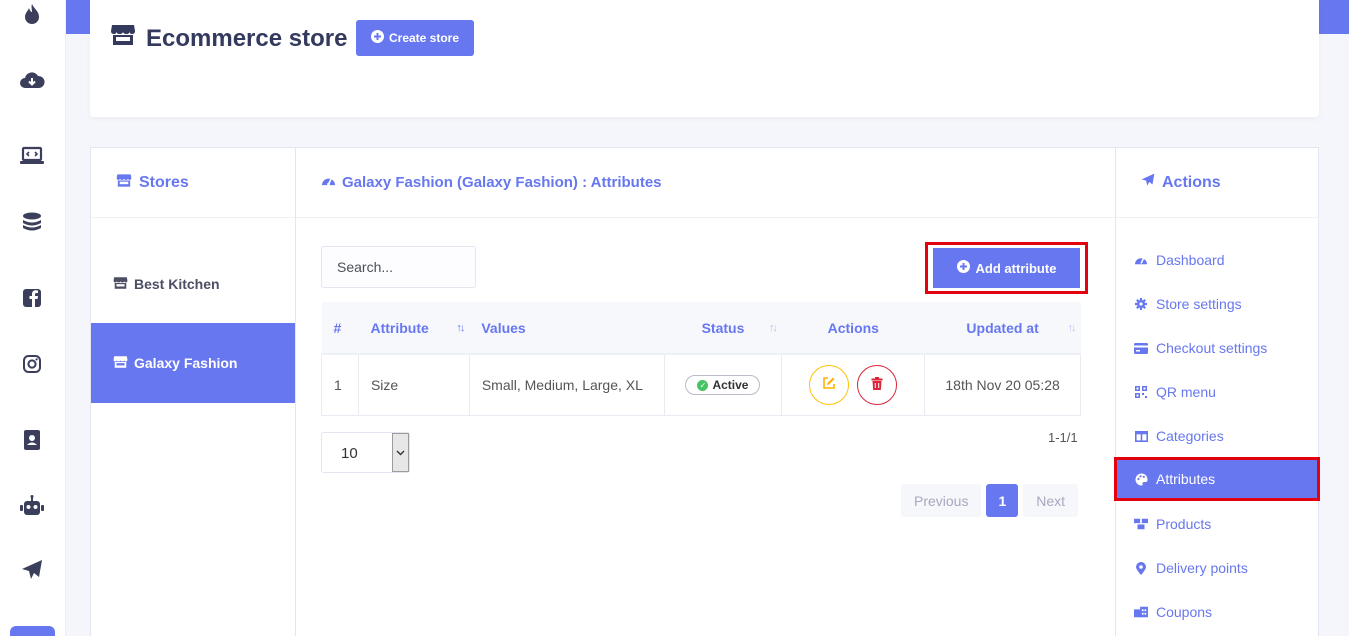 This screenshot has width=1349, height=636. I want to click on pagination: Previous 1 Next, so click(990, 500).